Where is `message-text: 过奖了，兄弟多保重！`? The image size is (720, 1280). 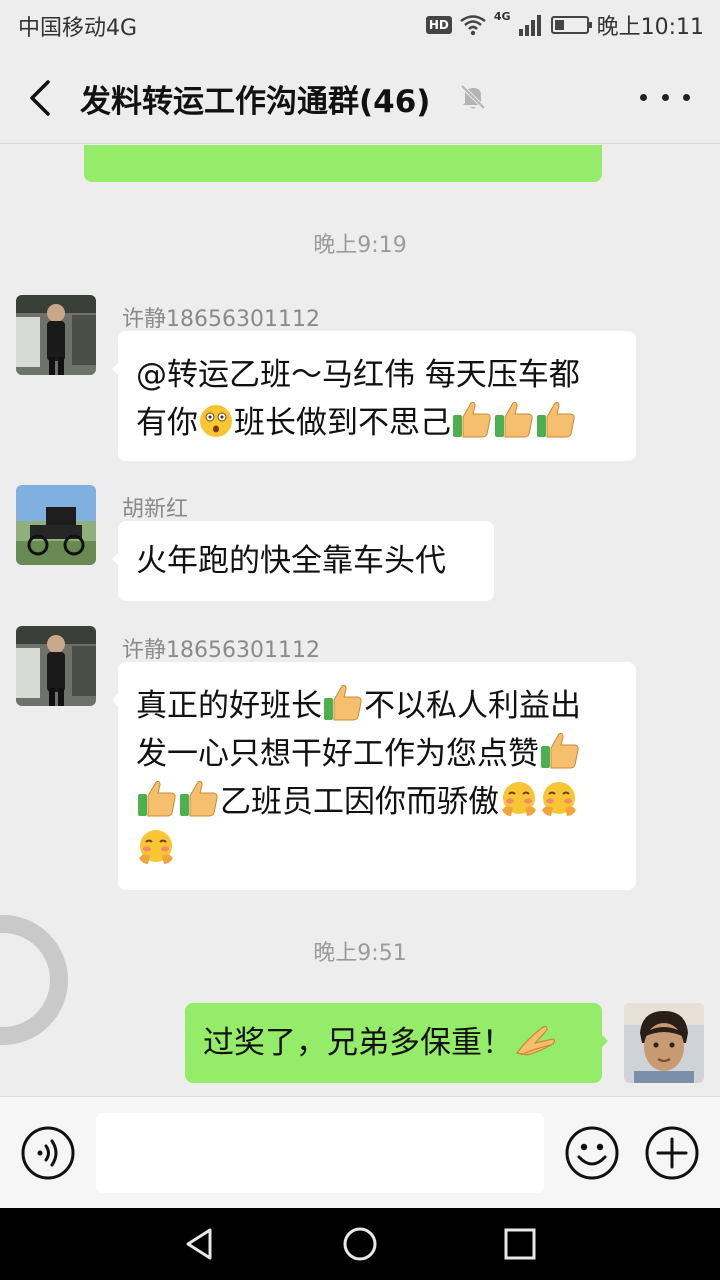 message-text: 过奖了，兄弟多保重！ is located at coordinates (358, 1043).